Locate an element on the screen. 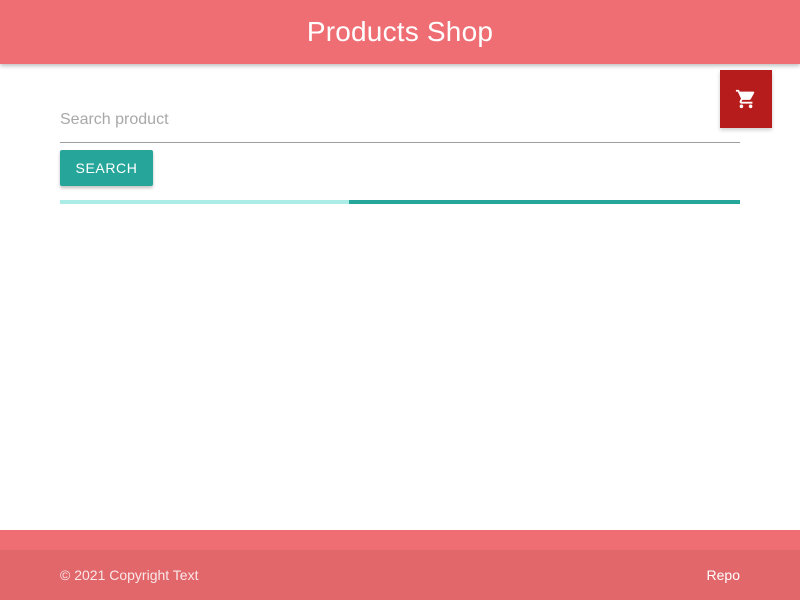 This screenshot has height=600, width=800. footer-copyright-bar: © 2021 Copyright Text Repo is located at coordinates (400, 575).